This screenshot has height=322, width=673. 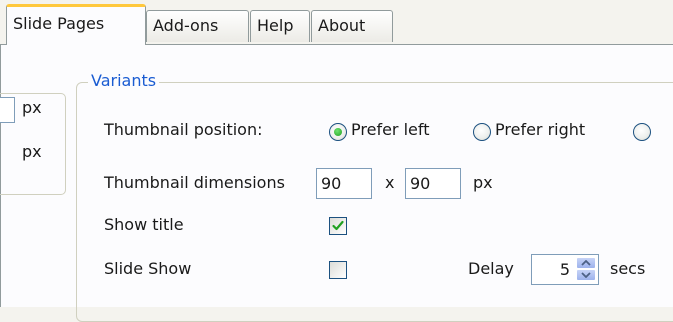 What do you see at coordinates (540, 129) in the screenshot?
I see `radio-prefer-right-label: Prefer right` at bounding box center [540, 129].